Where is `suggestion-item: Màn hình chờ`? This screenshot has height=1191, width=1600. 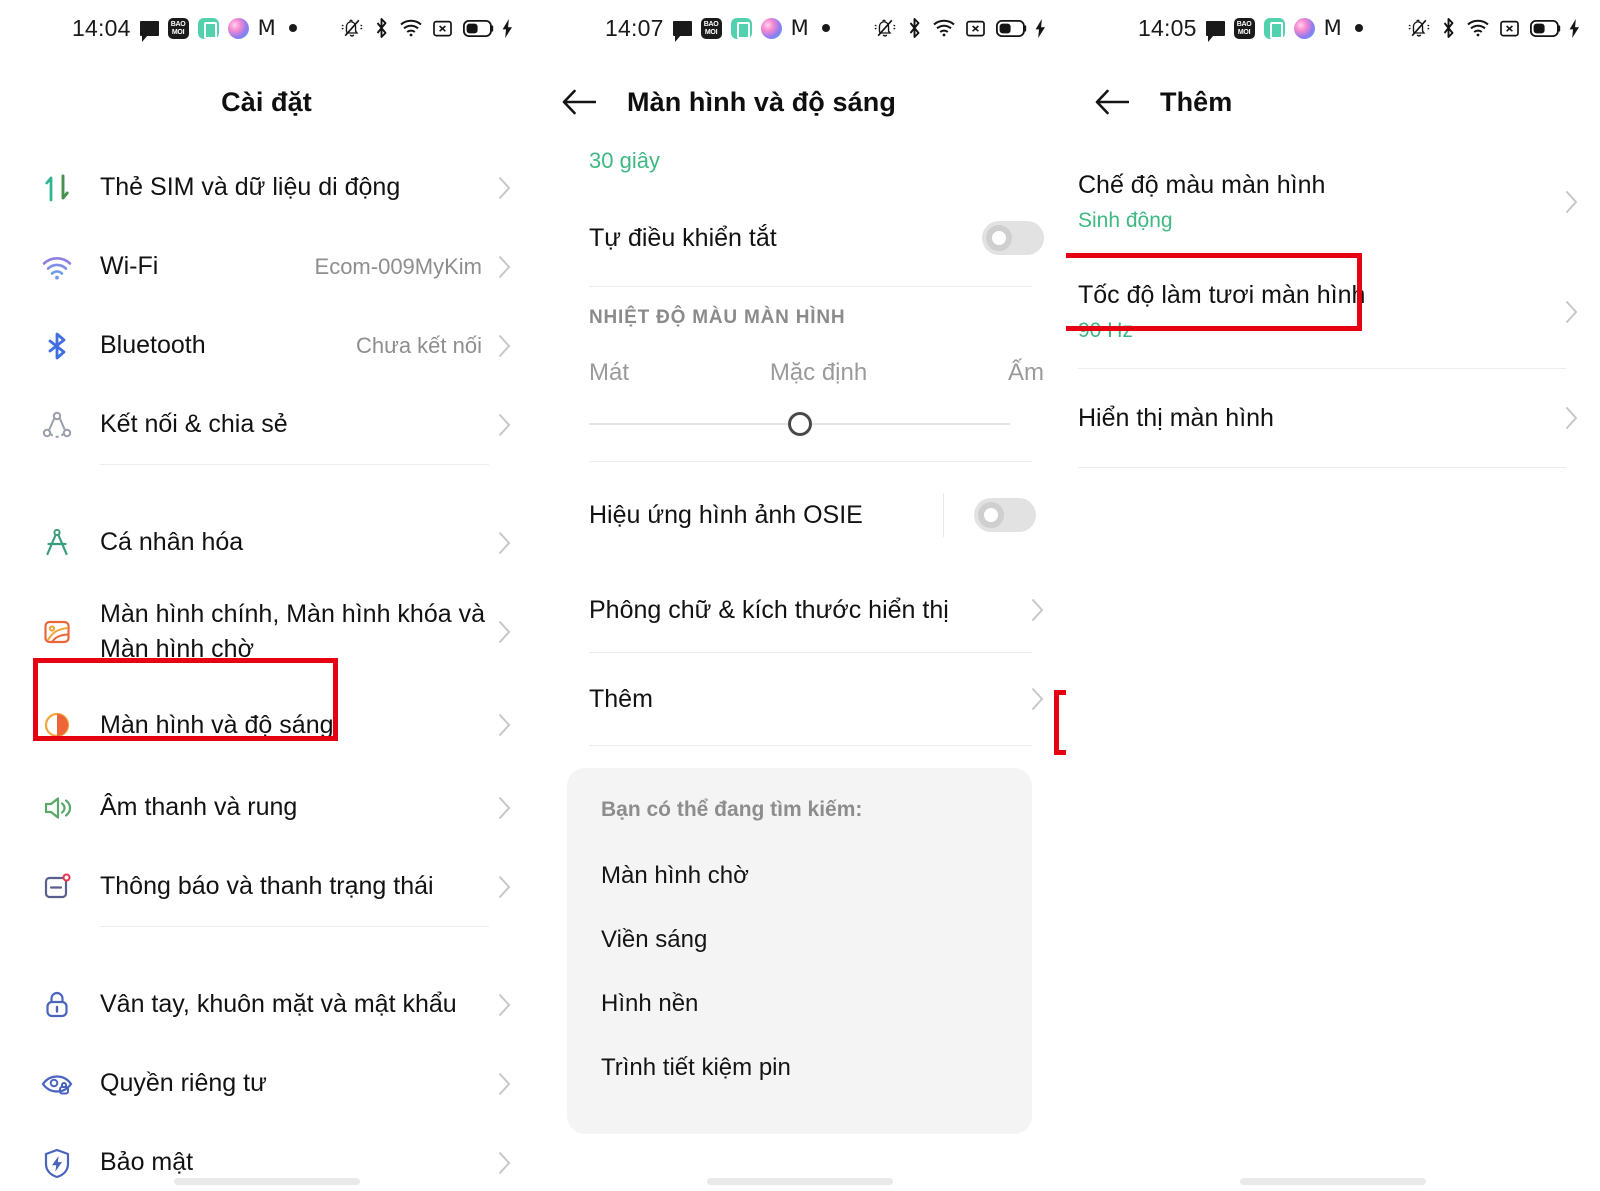
suggestion-item: Màn hình chờ is located at coordinates (799, 876).